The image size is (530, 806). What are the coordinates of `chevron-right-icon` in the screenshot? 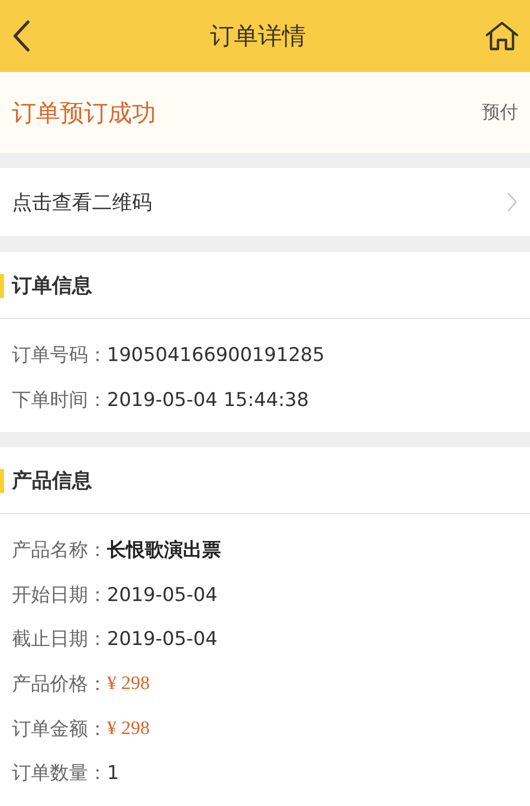 It's located at (512, 202).